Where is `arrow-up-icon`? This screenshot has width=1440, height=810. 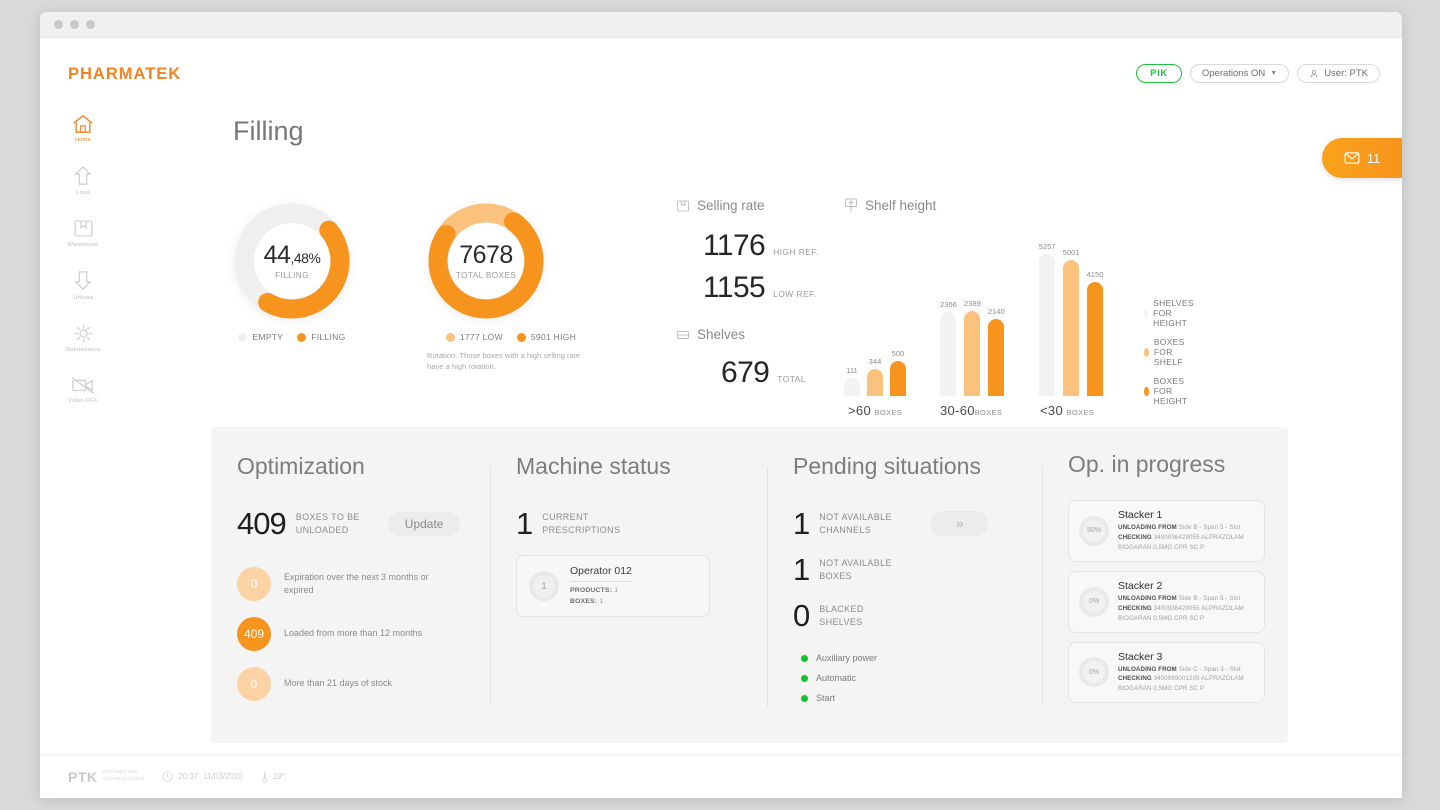
arrow-up-icon is located at coordinates (83, 175).